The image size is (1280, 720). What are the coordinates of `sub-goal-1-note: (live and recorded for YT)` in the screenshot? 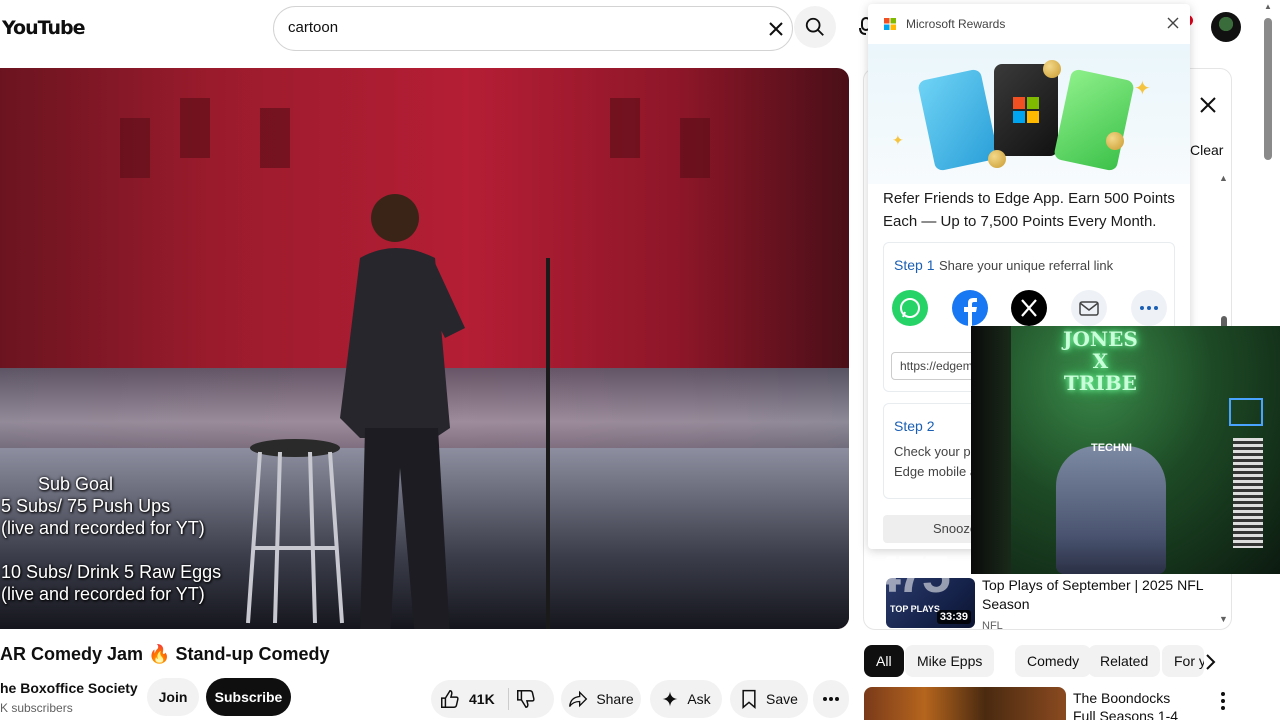 It's located at (103, 528).